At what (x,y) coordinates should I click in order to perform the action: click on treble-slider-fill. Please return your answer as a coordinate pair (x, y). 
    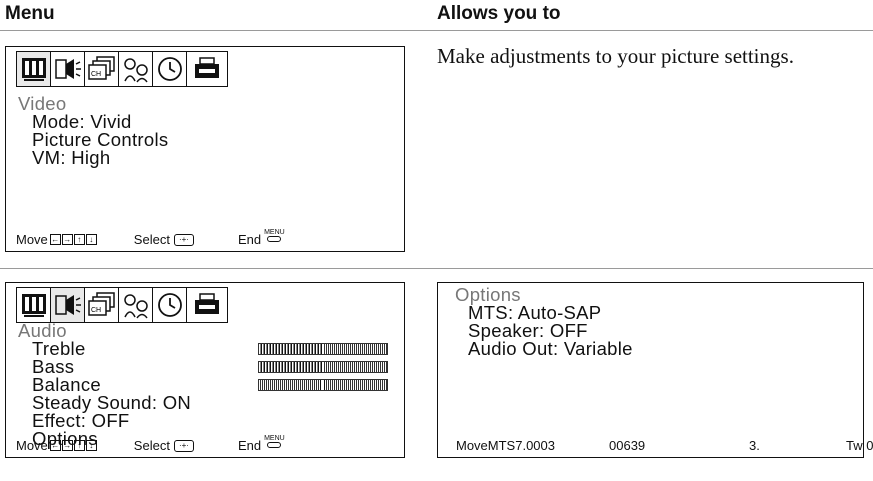
    Looking at the image, I should click on (291, 349).